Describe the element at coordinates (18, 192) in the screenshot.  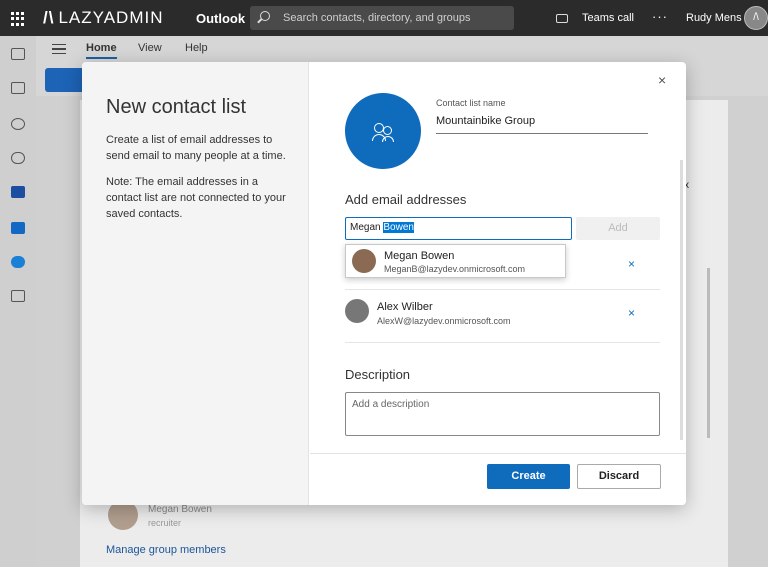
I see `teams-app-icon` at that location.